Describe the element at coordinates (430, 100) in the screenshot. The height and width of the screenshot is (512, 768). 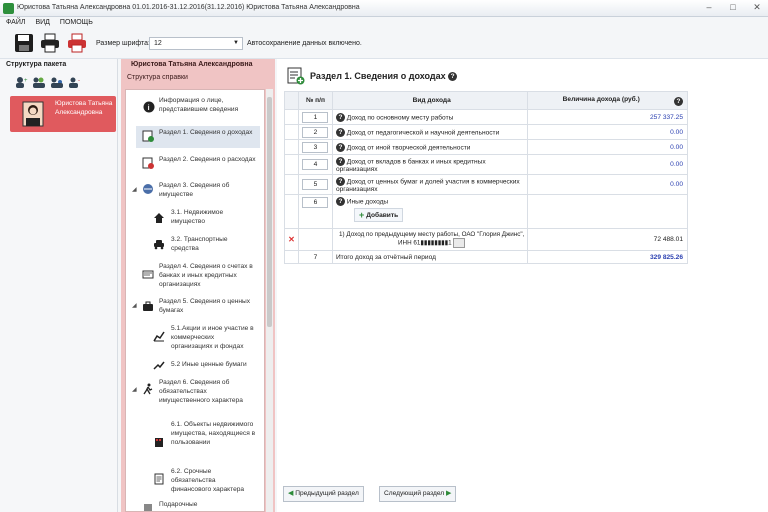
I see `header-kind: Вид дохода` at that location.